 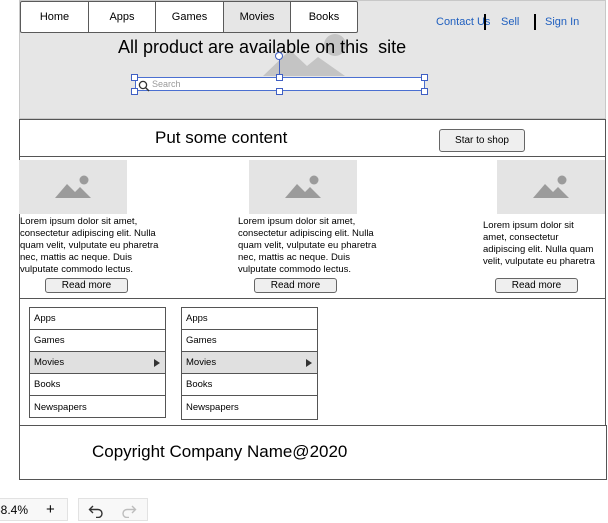 I want to click on nav-apps: Apps, so click(x=122, y=17).